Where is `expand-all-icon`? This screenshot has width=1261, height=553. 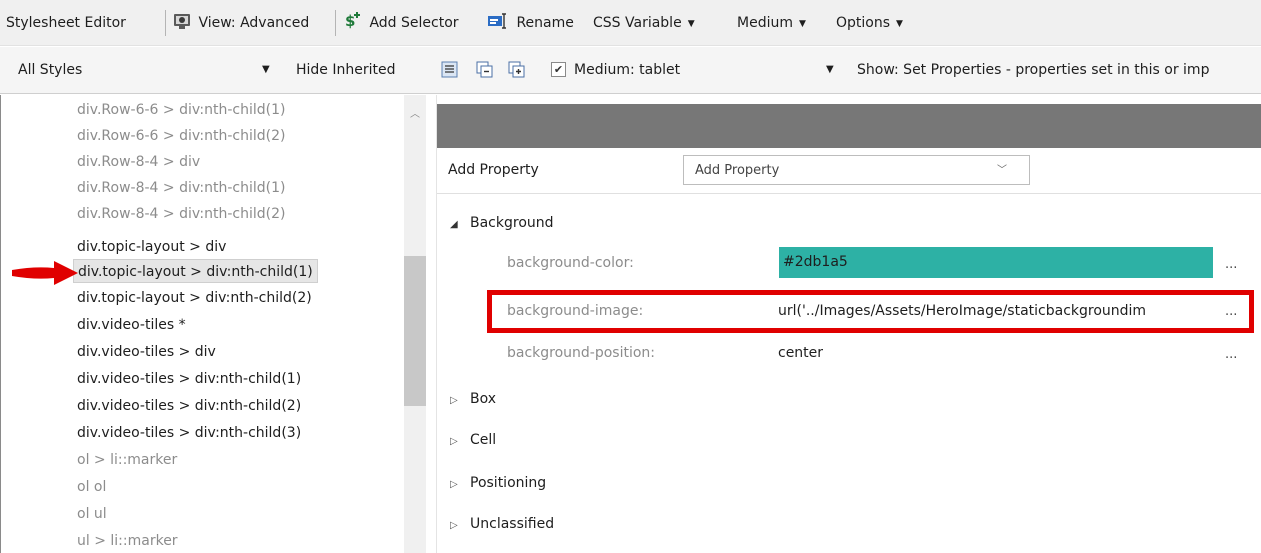
expand-all-icon is located at coordinates (516, 69).